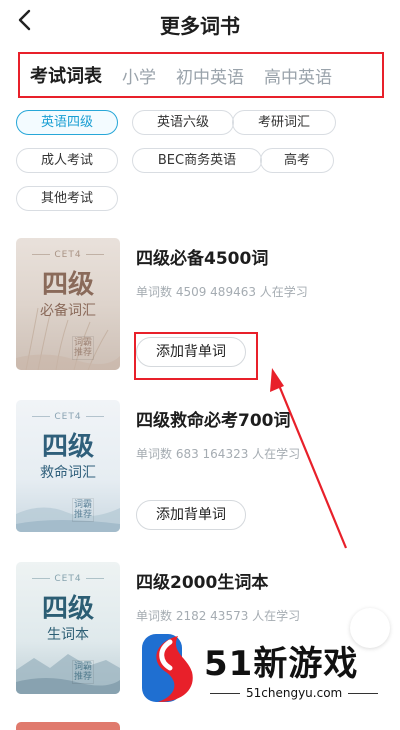 This screenshot has width=400, height=730. Describe the element at coordinates (261, 256) in the screenshot. I see `book-title: 四级必备4500词` at that location.